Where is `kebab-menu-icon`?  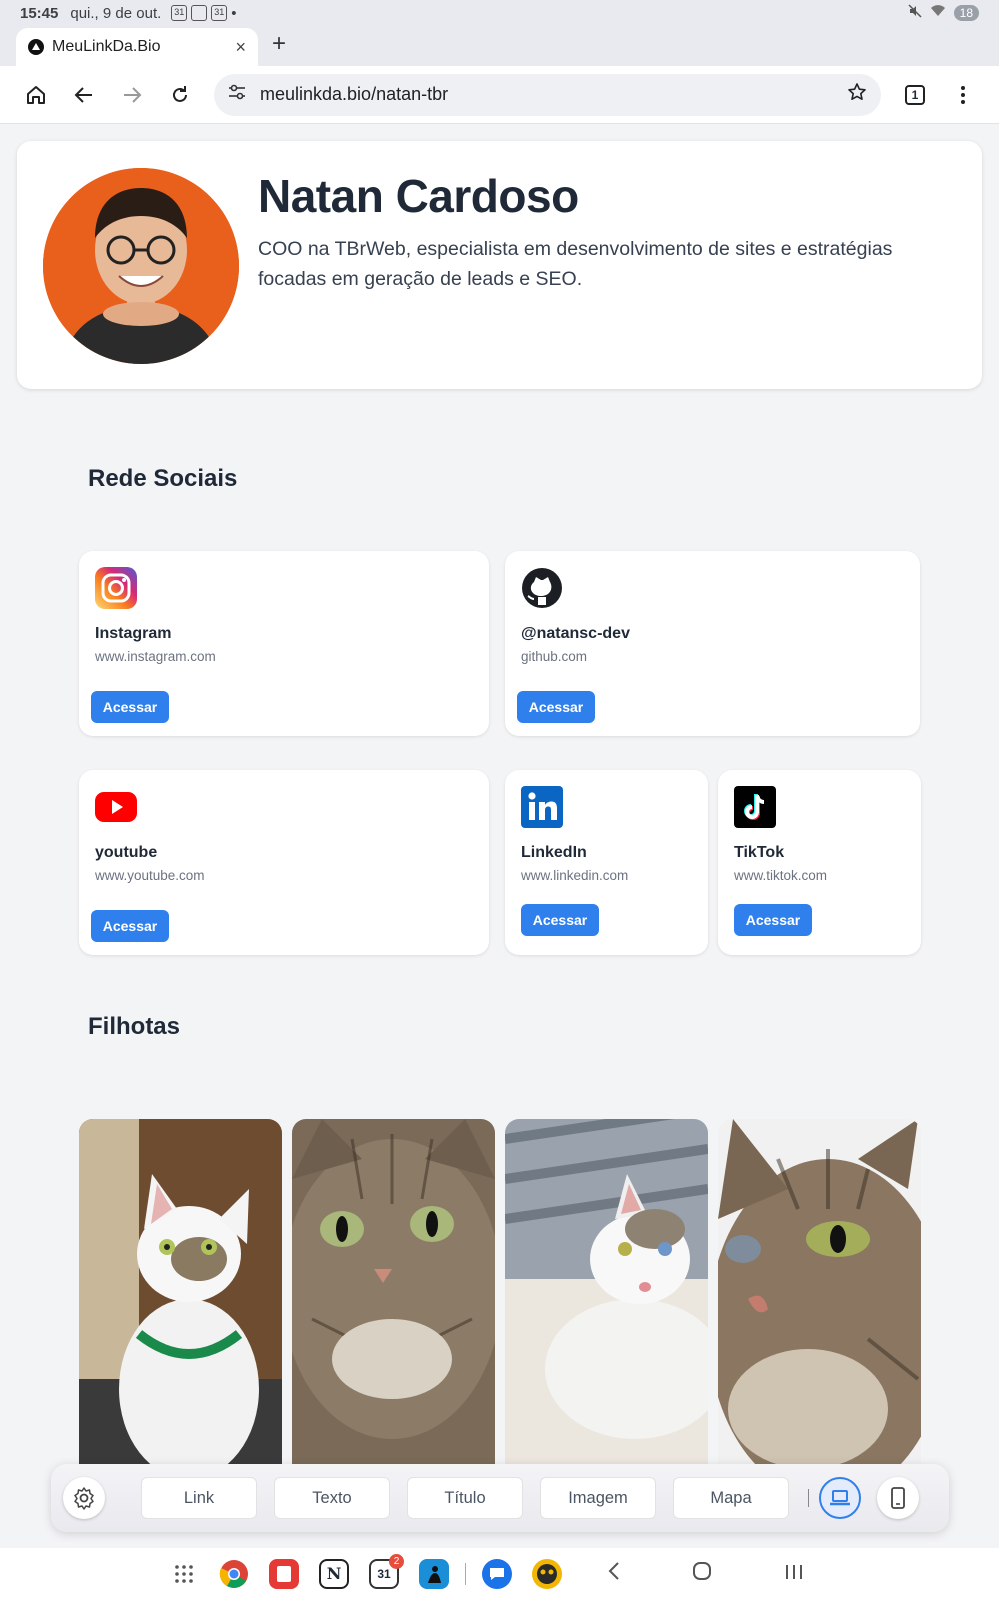 kebab-menu-icon is located at coordinates (963, 94).